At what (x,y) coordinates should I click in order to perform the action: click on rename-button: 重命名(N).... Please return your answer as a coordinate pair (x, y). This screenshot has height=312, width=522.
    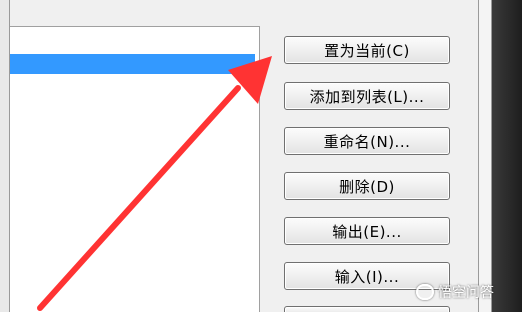
    Looking at the image, I should click on (367, 141).